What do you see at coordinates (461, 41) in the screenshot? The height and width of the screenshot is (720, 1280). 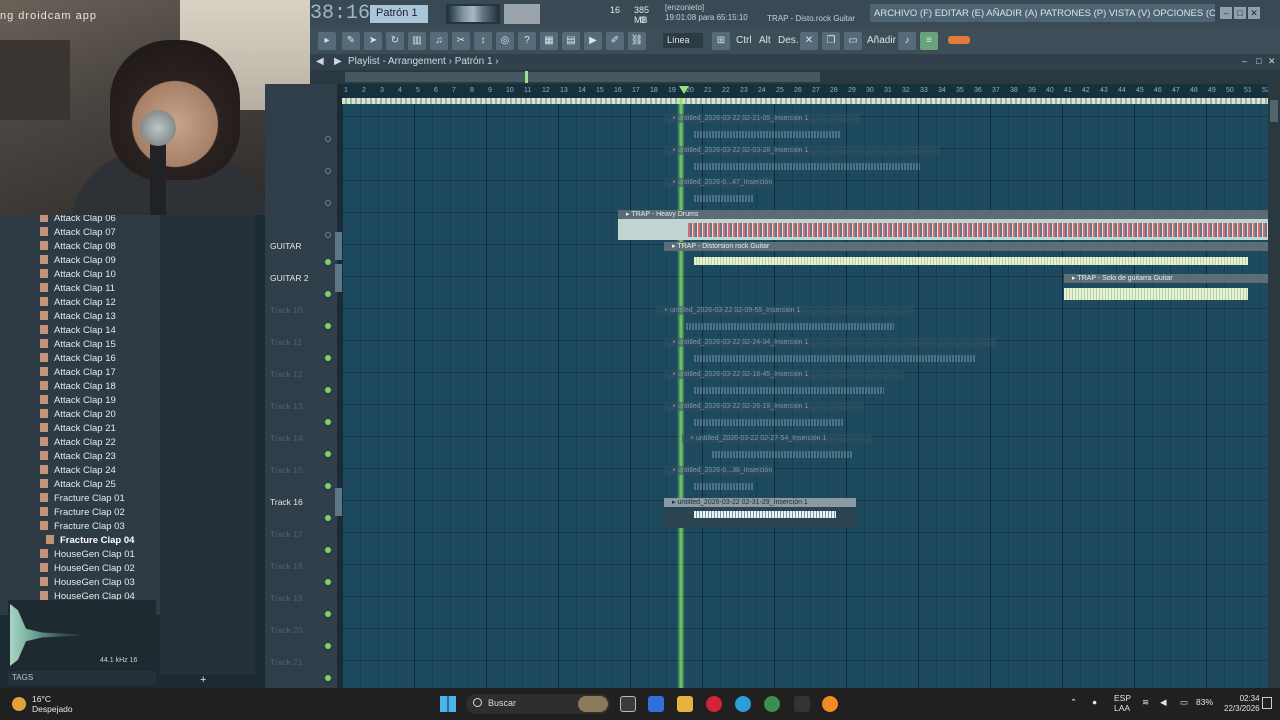 I see `slice-tool-icon: ✂` at bounding box center [461, 41].